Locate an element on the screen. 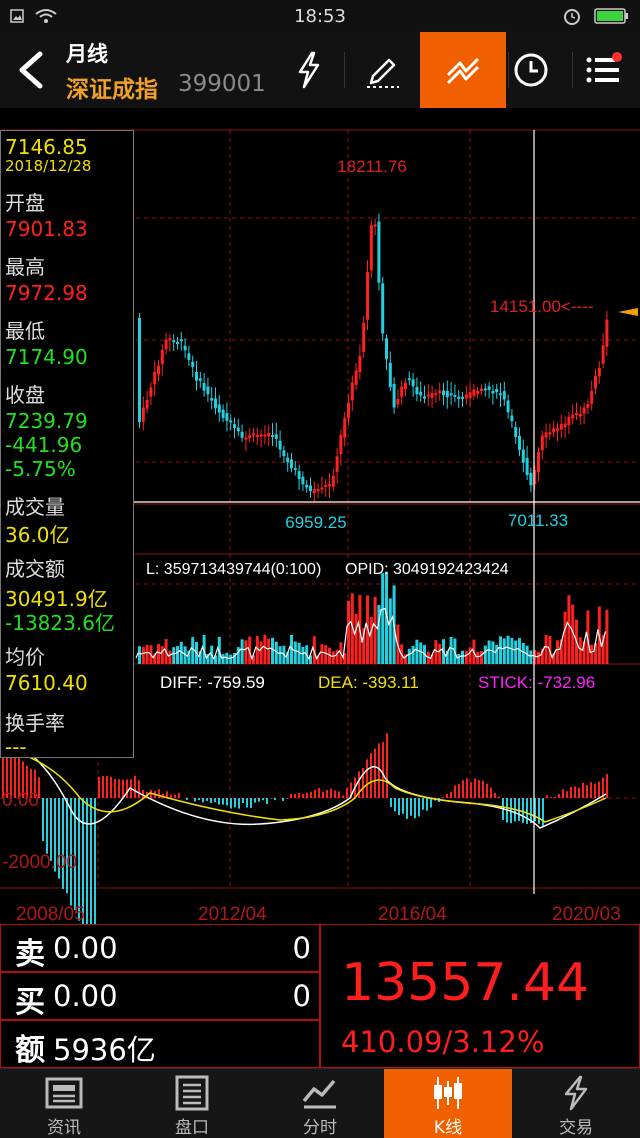 This screenshot has width=640, height=1138. stick-legend: STICK: -732.96 is located at coordinates (536, 682).